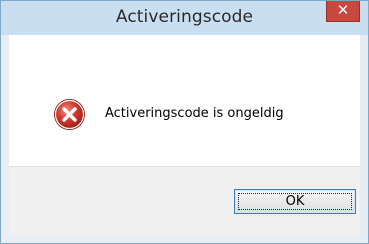  I want to click on error-message: Activeringscode is ongeldig, so click(194, 113).